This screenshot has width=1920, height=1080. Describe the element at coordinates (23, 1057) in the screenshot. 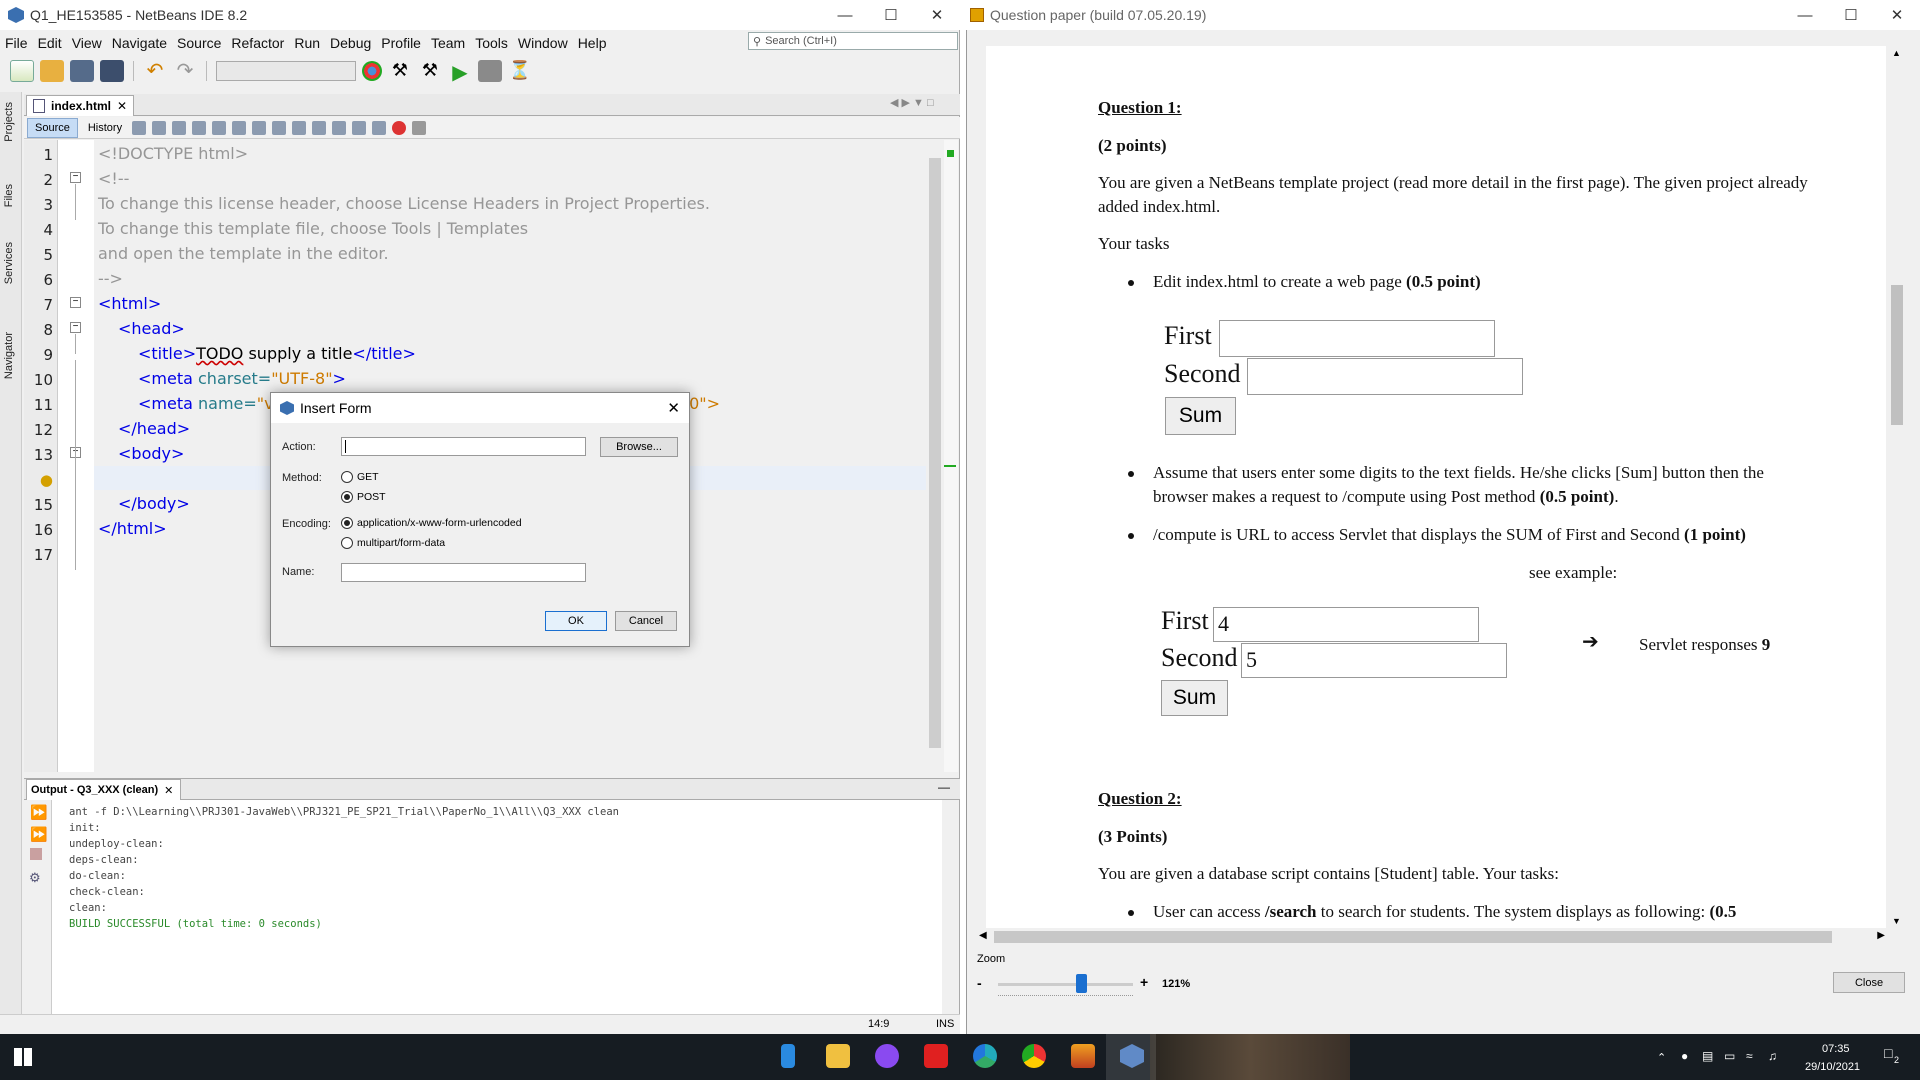

I see `windows-start-icon` at that location.